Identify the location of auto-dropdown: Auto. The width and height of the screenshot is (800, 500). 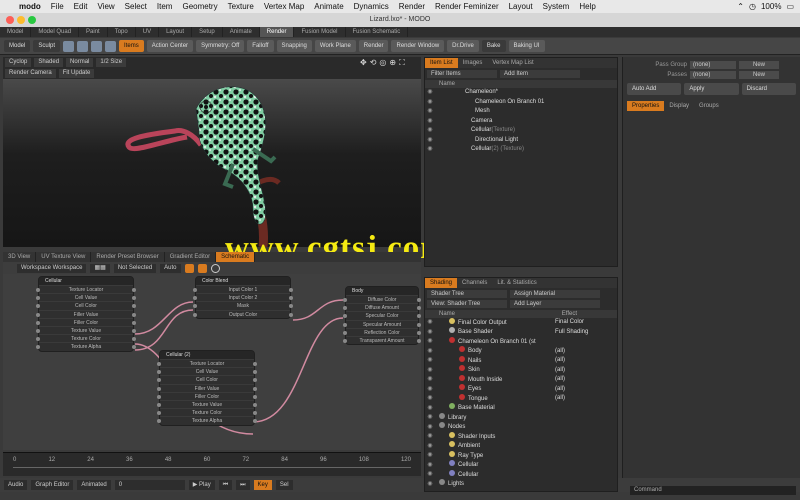
(170, 268).